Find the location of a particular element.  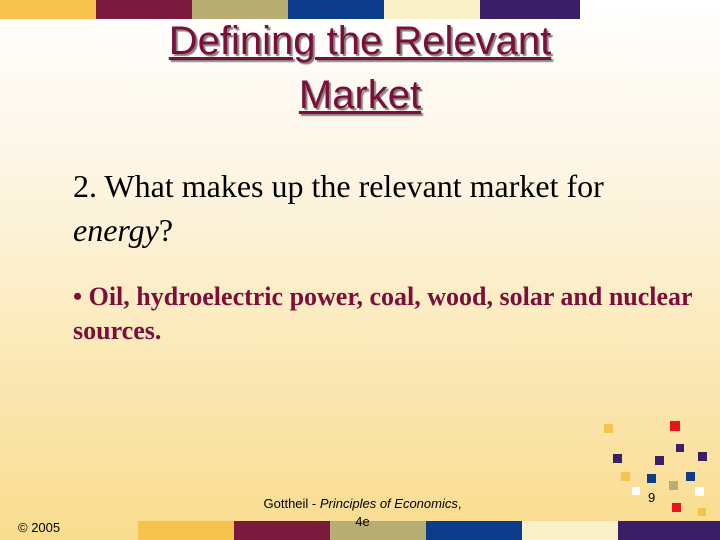

copyright-text: © 2005 is located at coordinates (39, 527).